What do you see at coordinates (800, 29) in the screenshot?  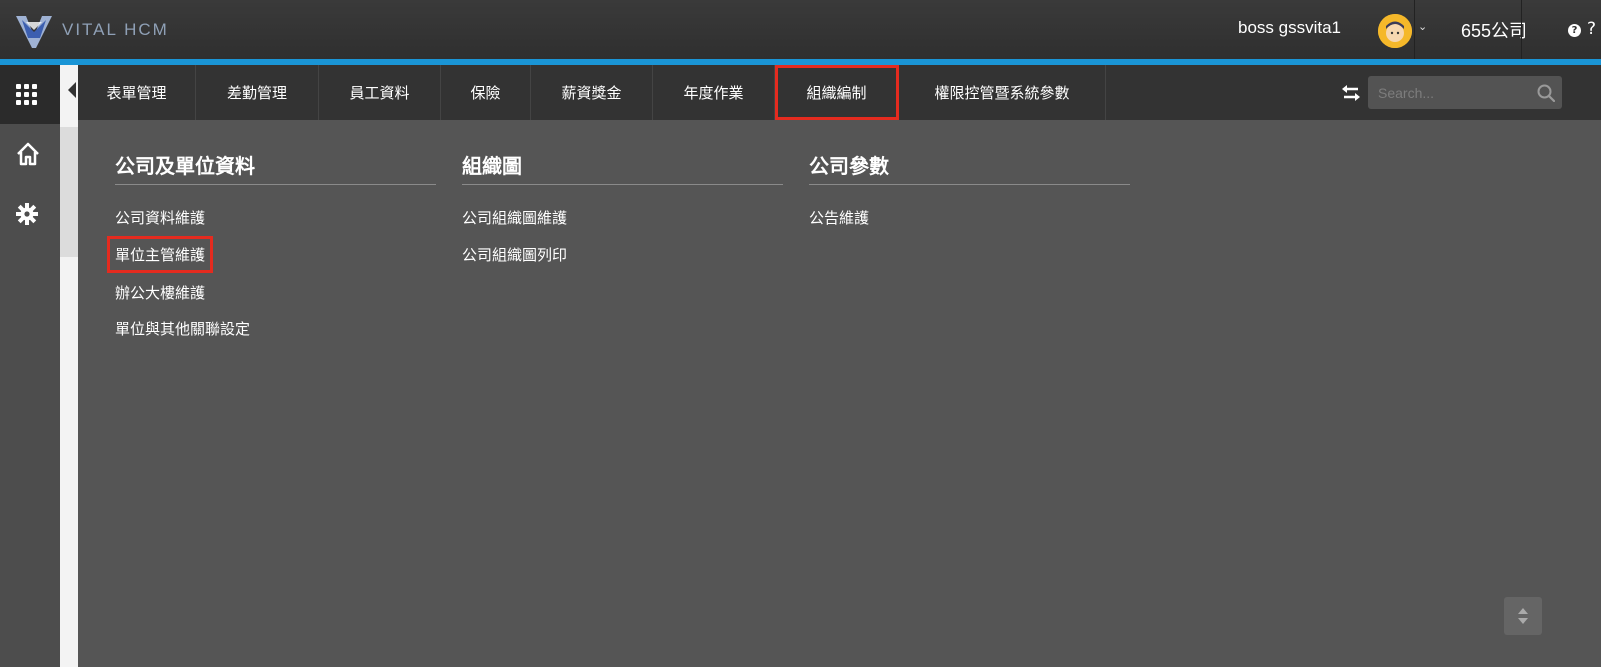 I see `top-header` at bounding box center [800, 29].